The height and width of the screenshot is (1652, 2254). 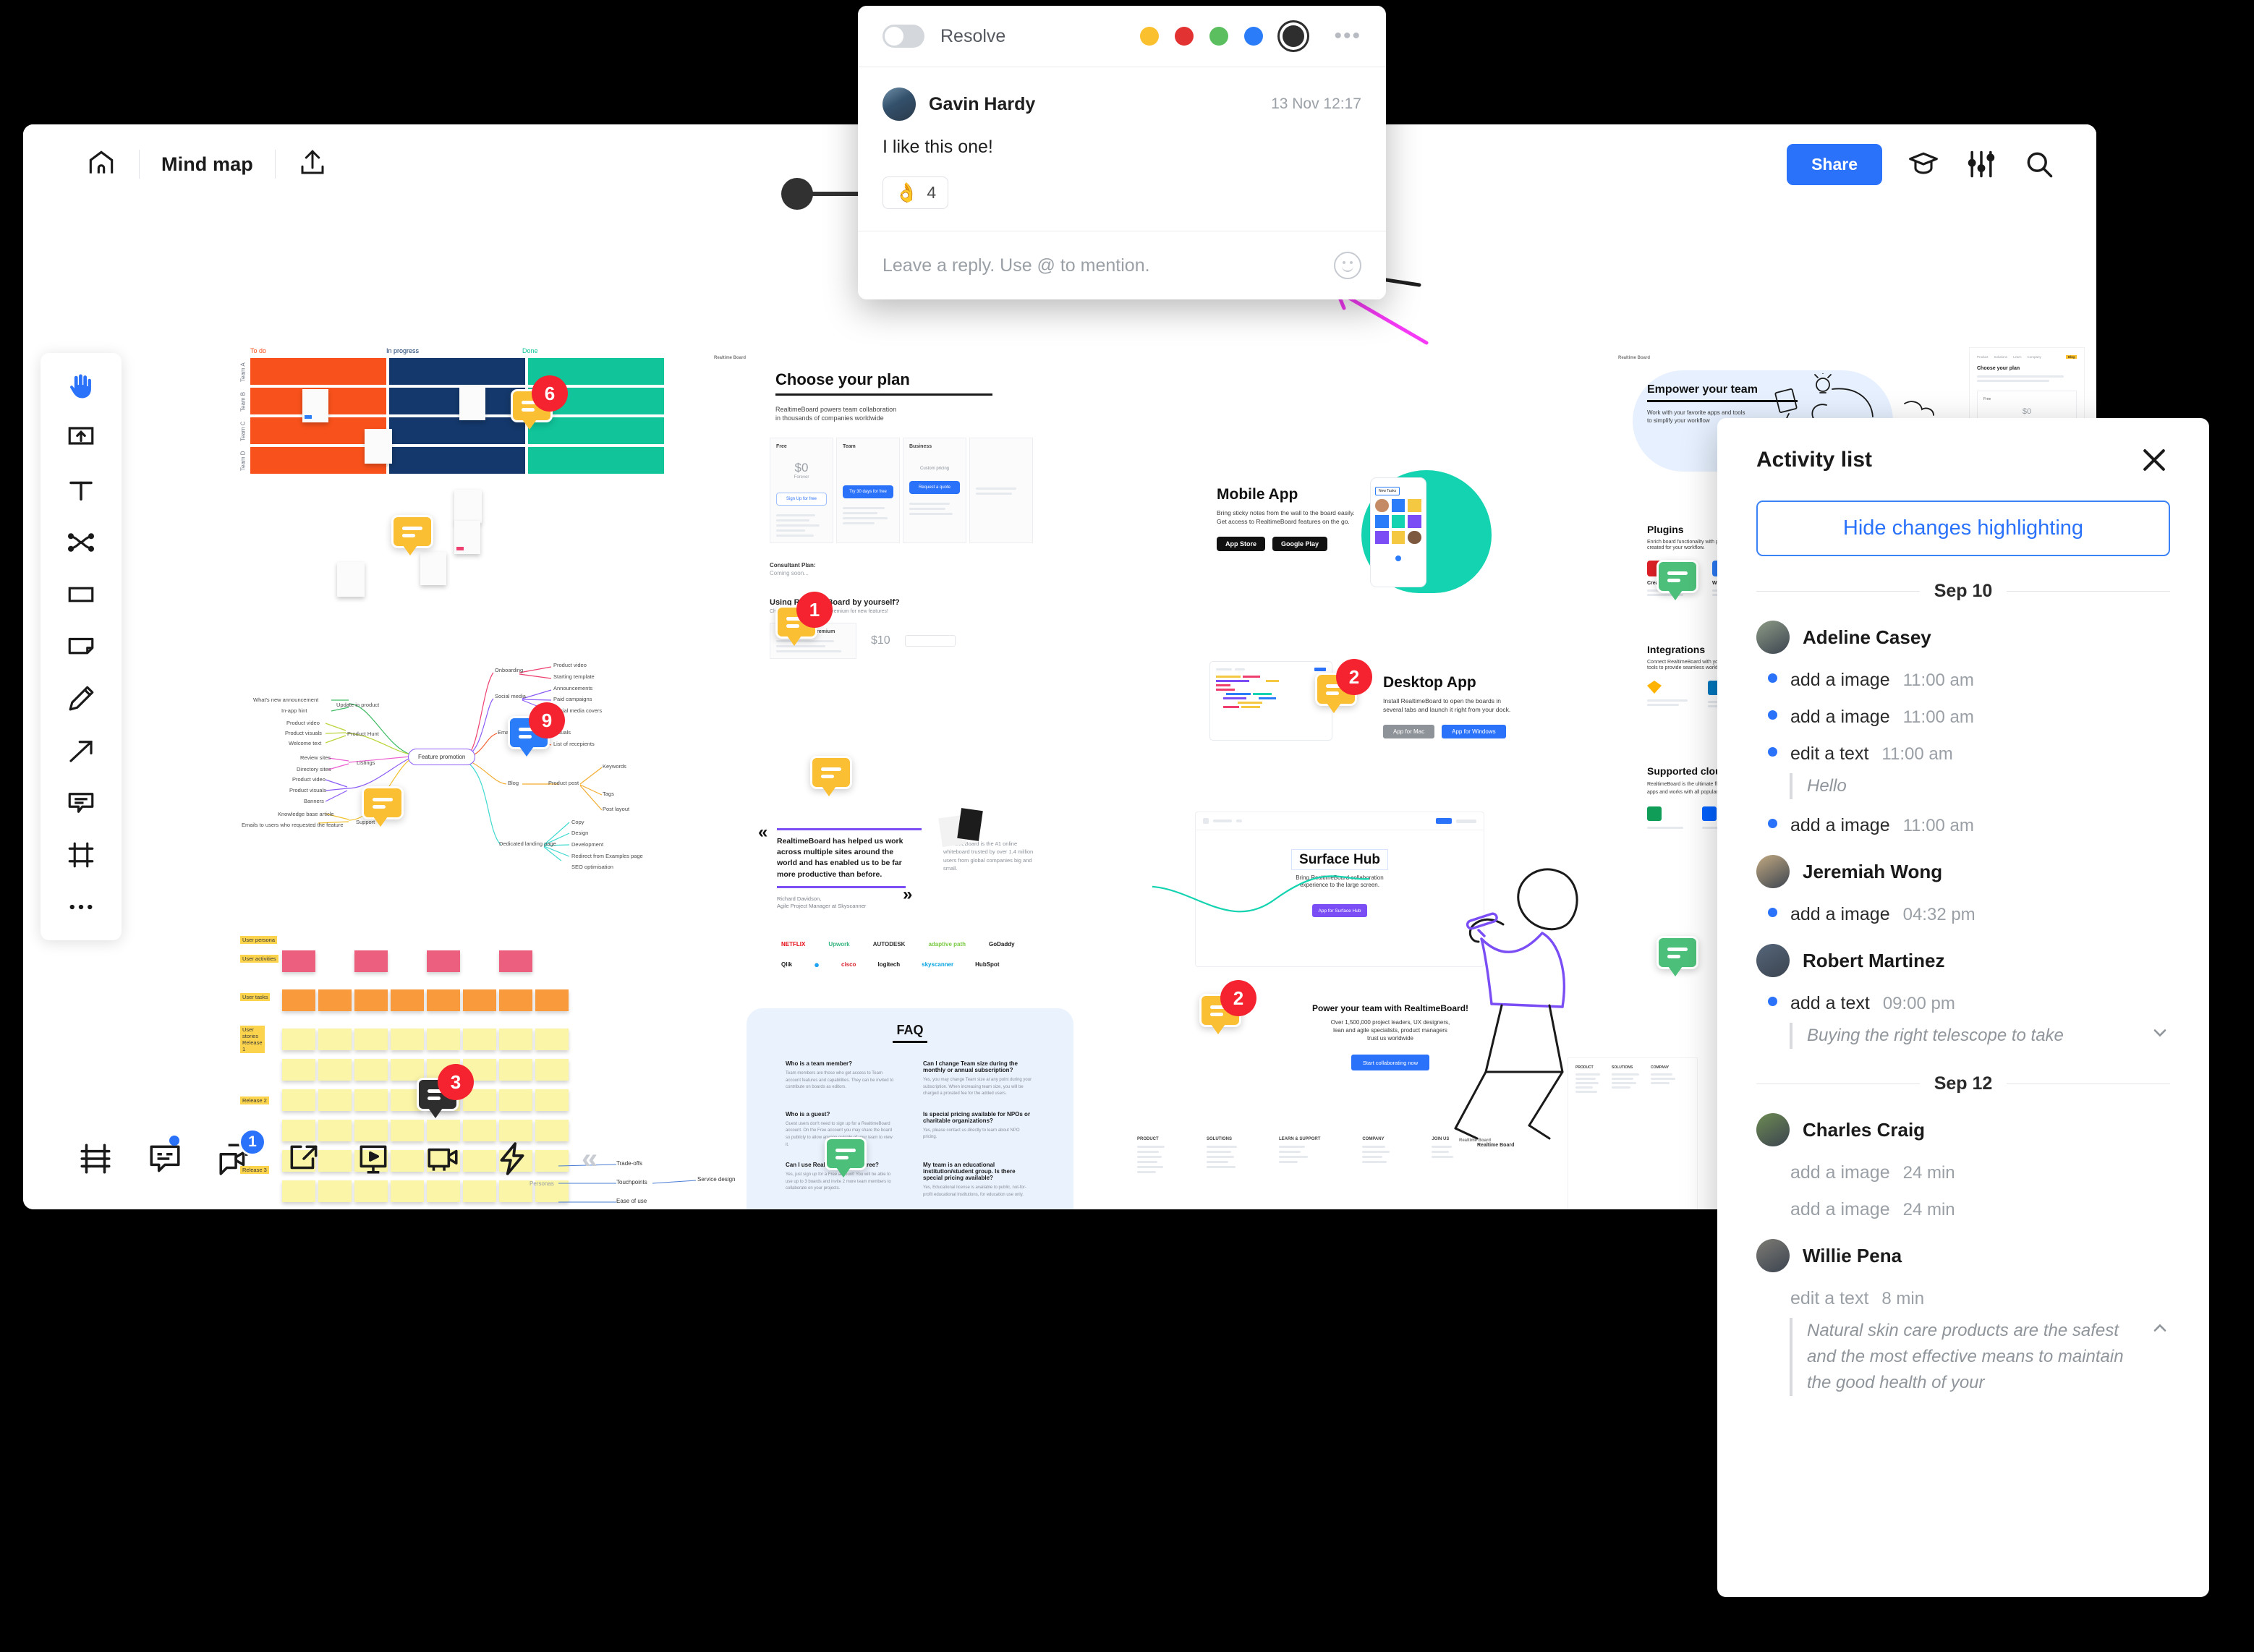 What do you see at coordinates (589, 1158) in the screenshot?
I see `collapse-toolbar-button: «` at bounding box center [589, 1158].